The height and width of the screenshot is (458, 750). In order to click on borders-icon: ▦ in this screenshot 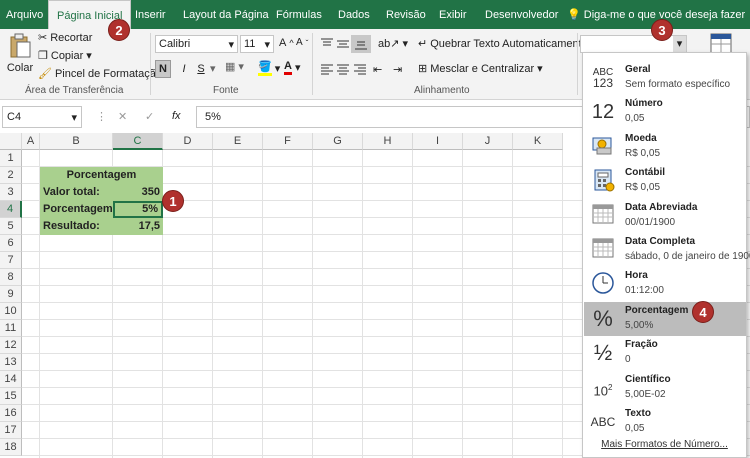, I will do `click(230, 67)`.